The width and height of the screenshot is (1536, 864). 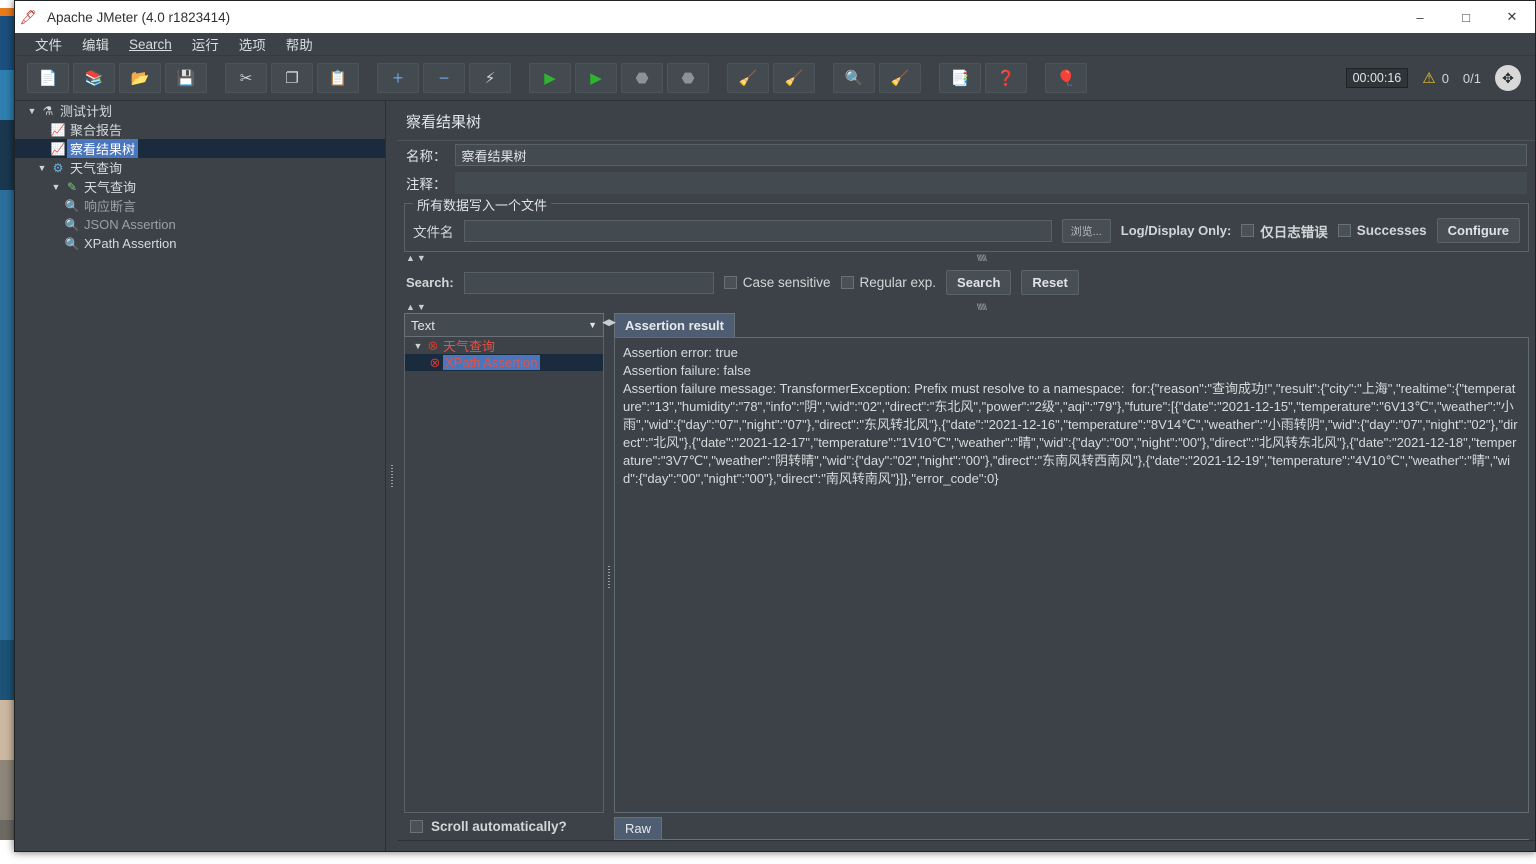 I want to click on maximize-button: □, so click(x=1466, y=17).